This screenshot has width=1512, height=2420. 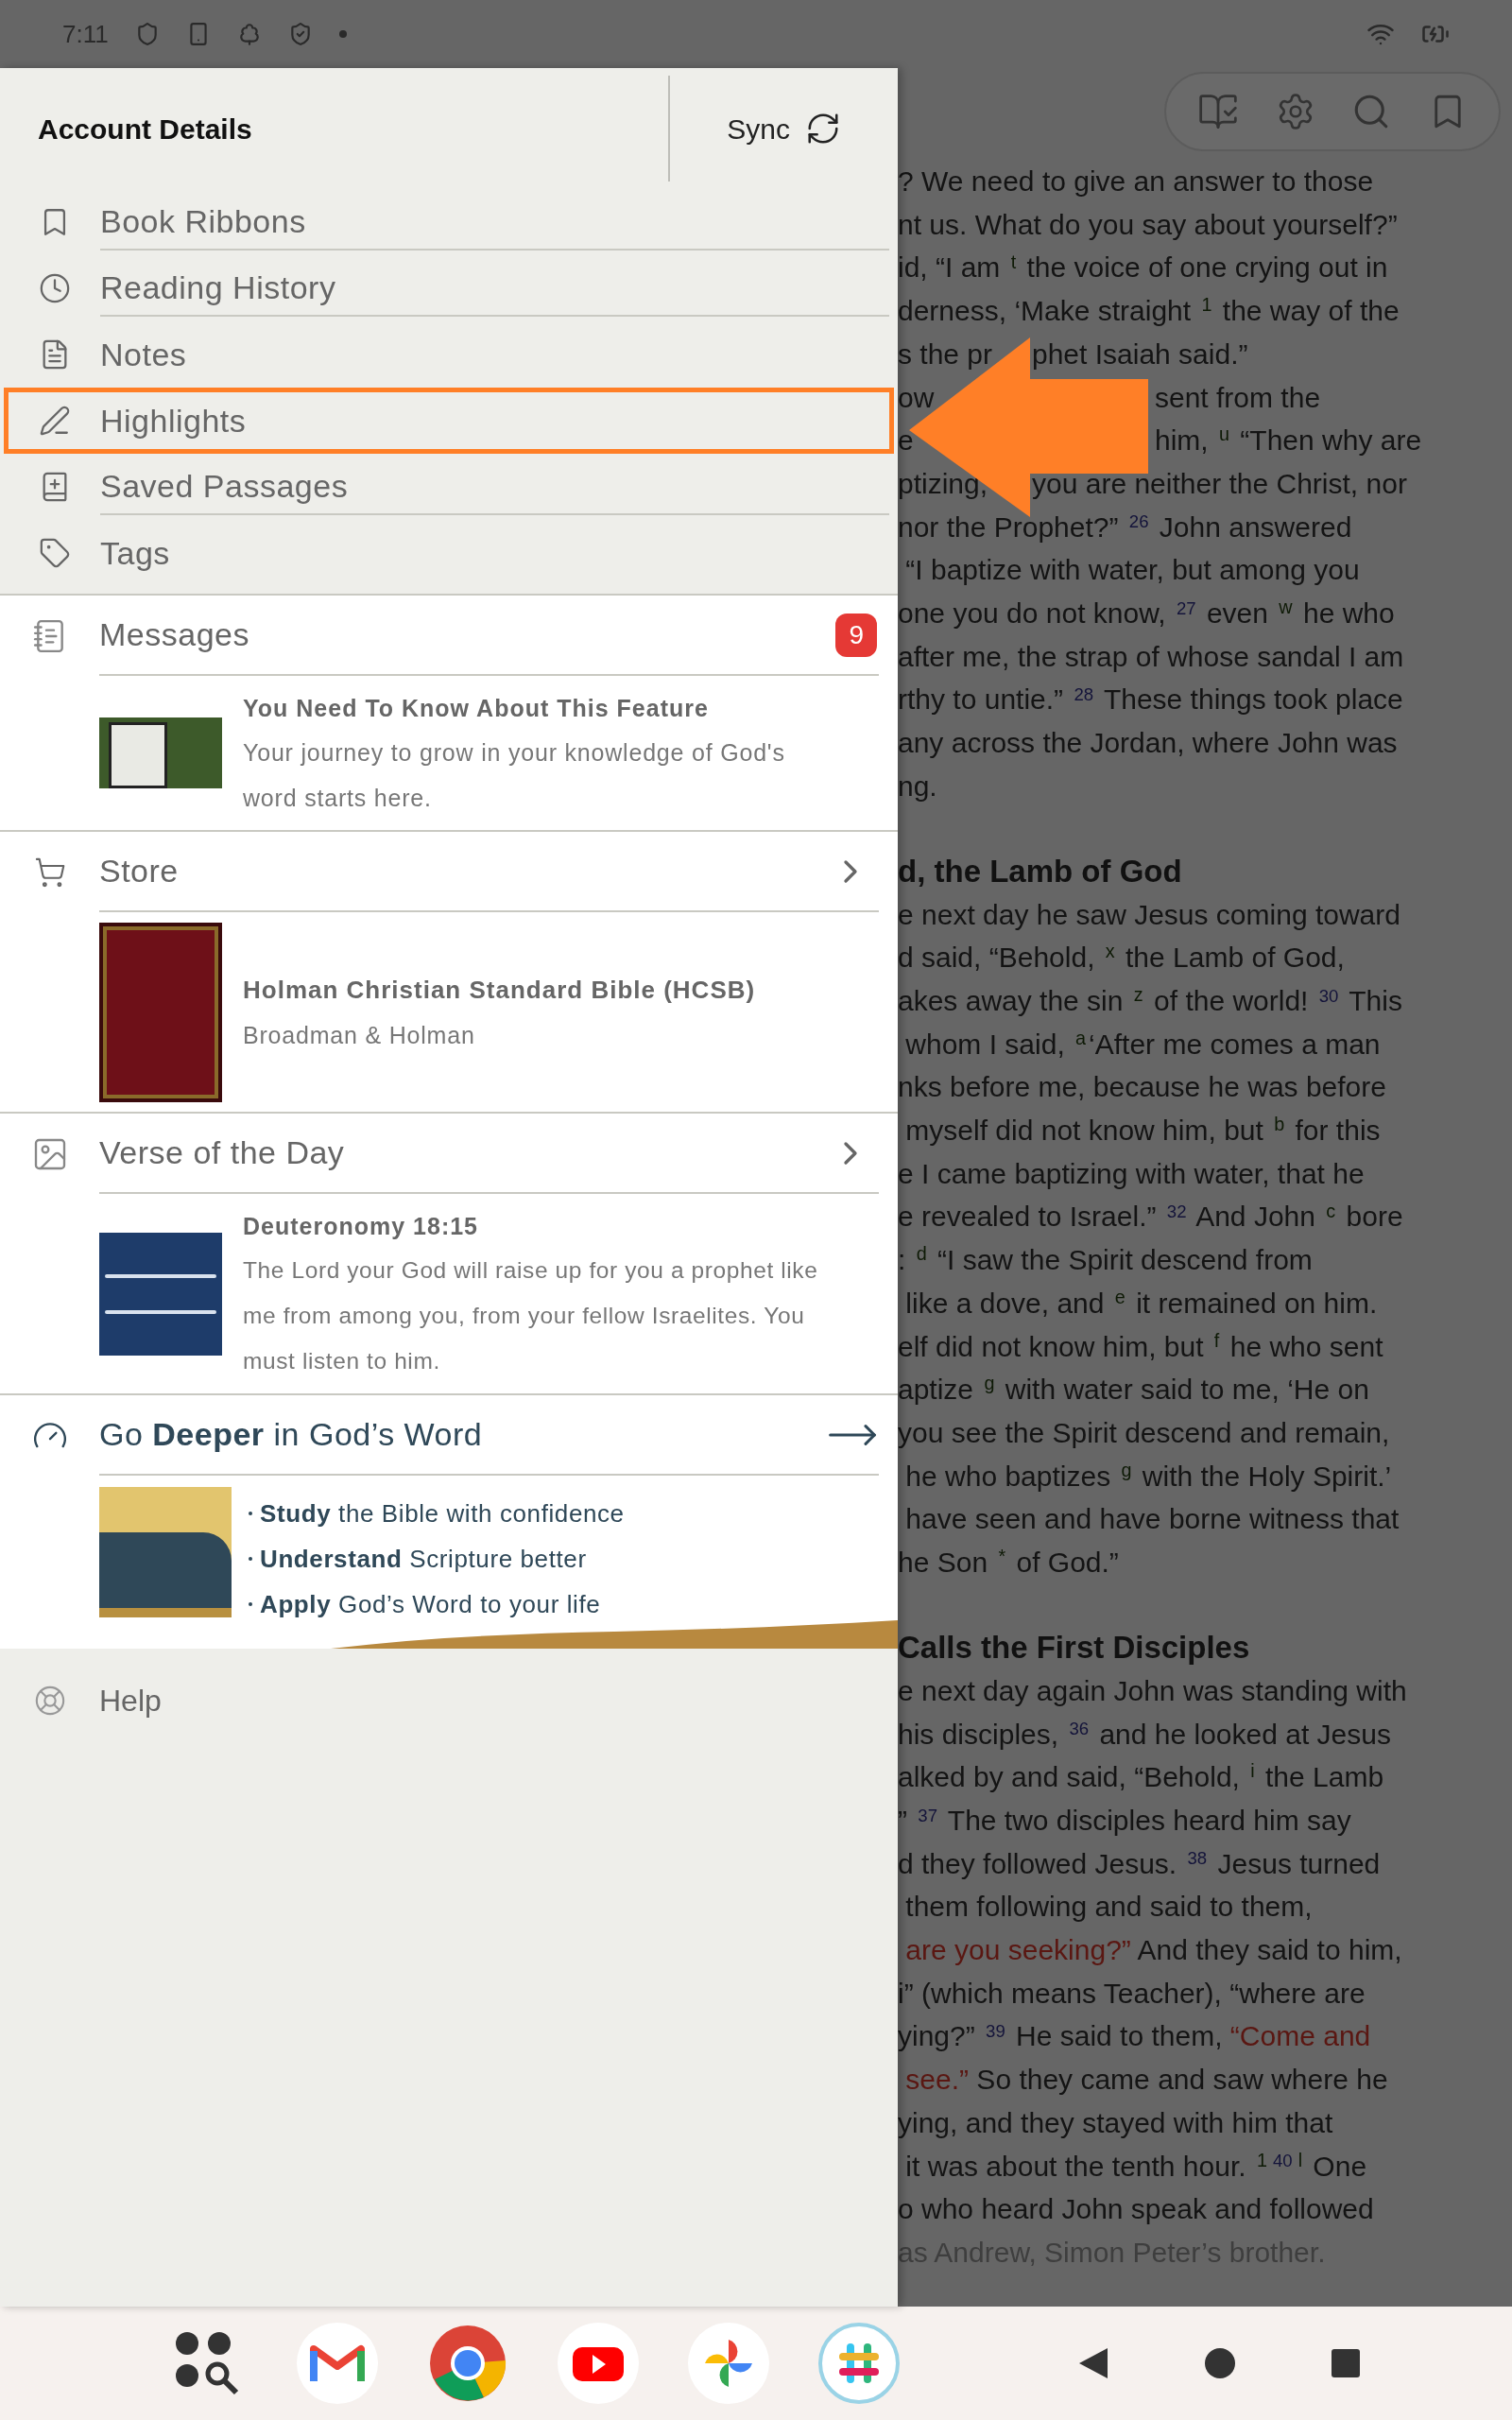 What do you see at coordinates (291, 1434) in the screenshot?
I see `section-title: Go Deeper in God’s Word` at bounding box center [291, 1434].